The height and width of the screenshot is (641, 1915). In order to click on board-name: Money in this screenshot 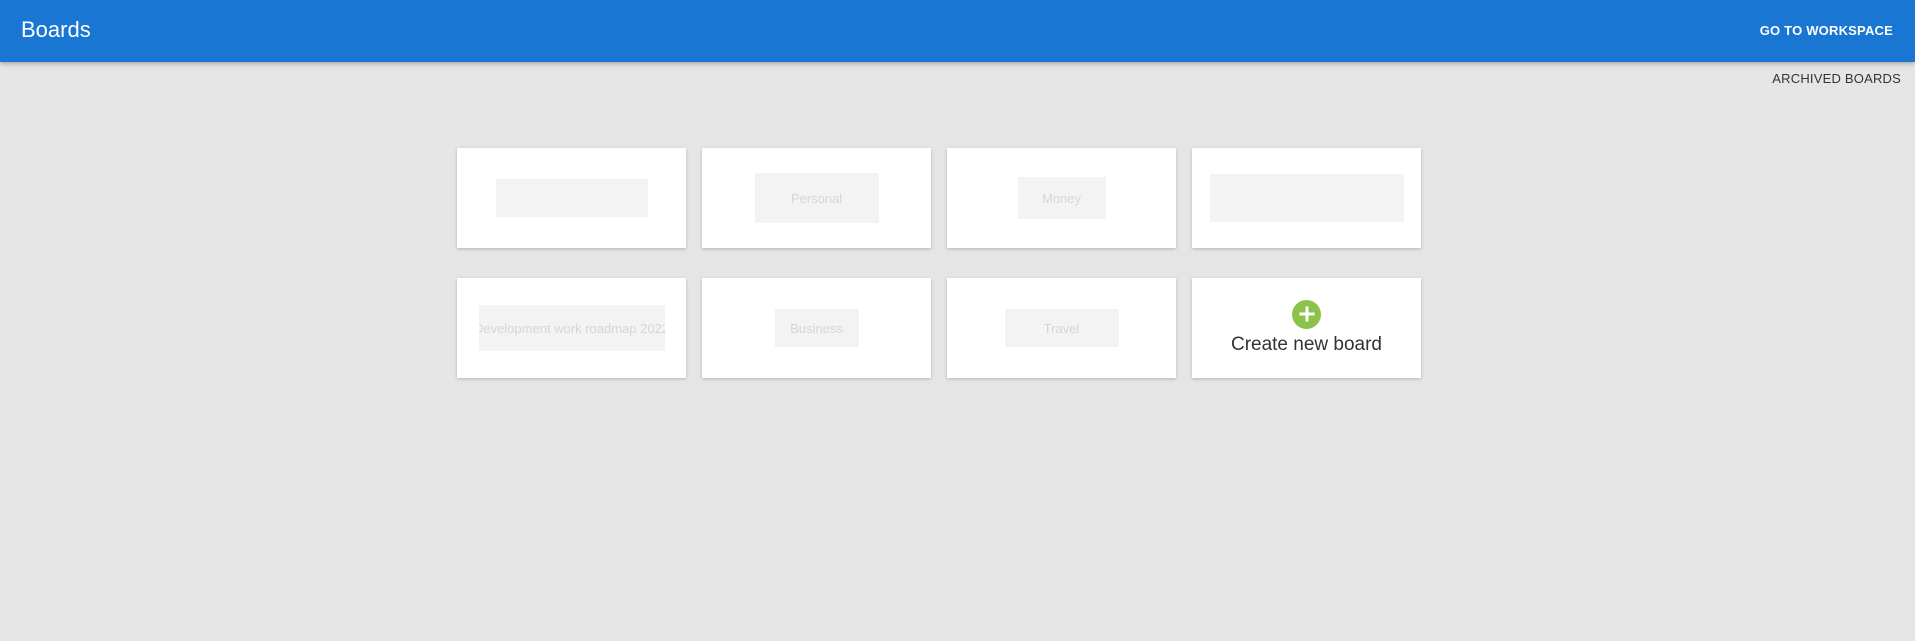, I will do `click(1061, 198)`.